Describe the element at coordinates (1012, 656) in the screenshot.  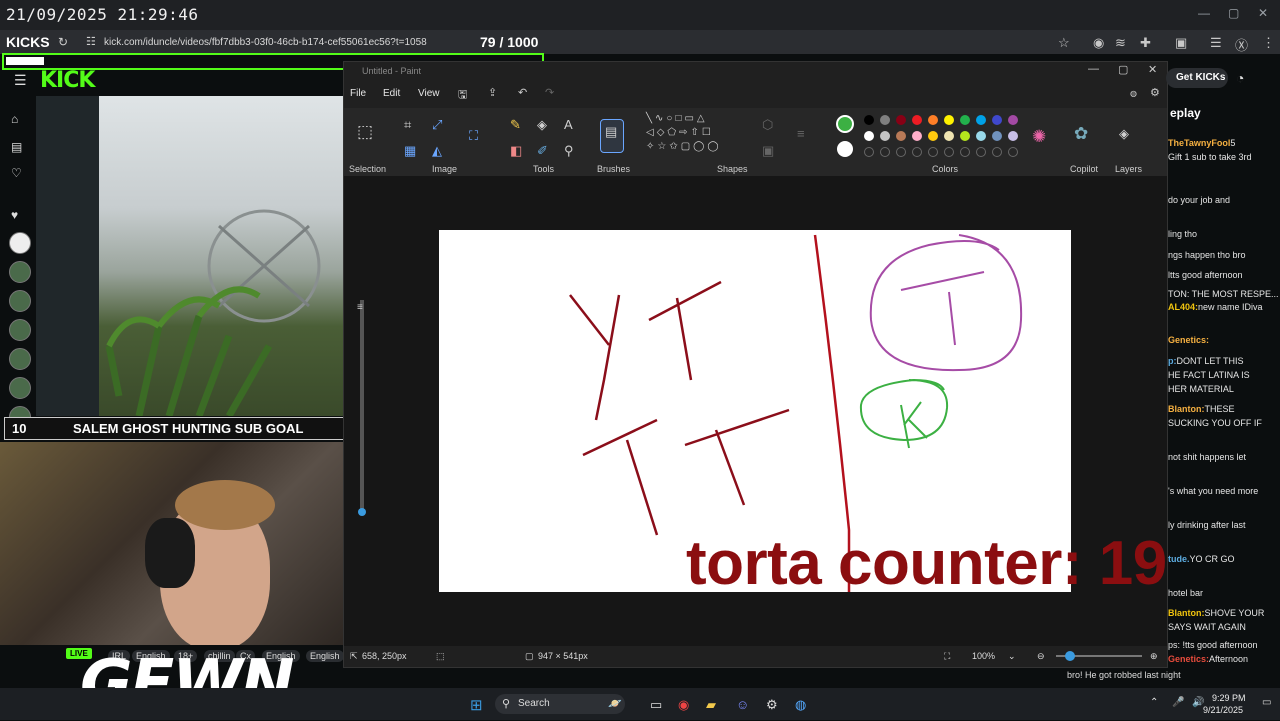
I see `zoom-dropdown-icon: ⌄` at that location.